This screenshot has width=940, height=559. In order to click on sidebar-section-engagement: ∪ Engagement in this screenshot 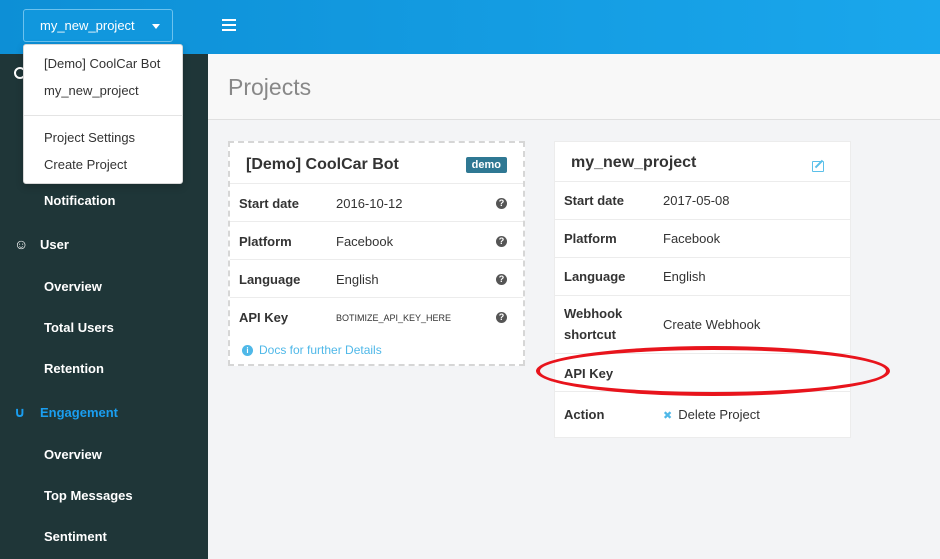, I will do `click(66, 412)`.